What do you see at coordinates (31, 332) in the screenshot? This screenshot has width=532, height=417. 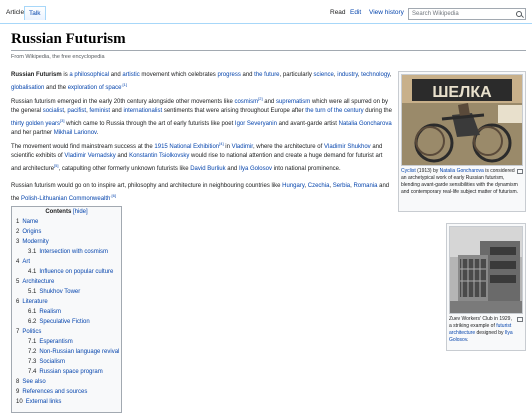 I see `toc-item-link: Politics` at bounding box center [31, 332].